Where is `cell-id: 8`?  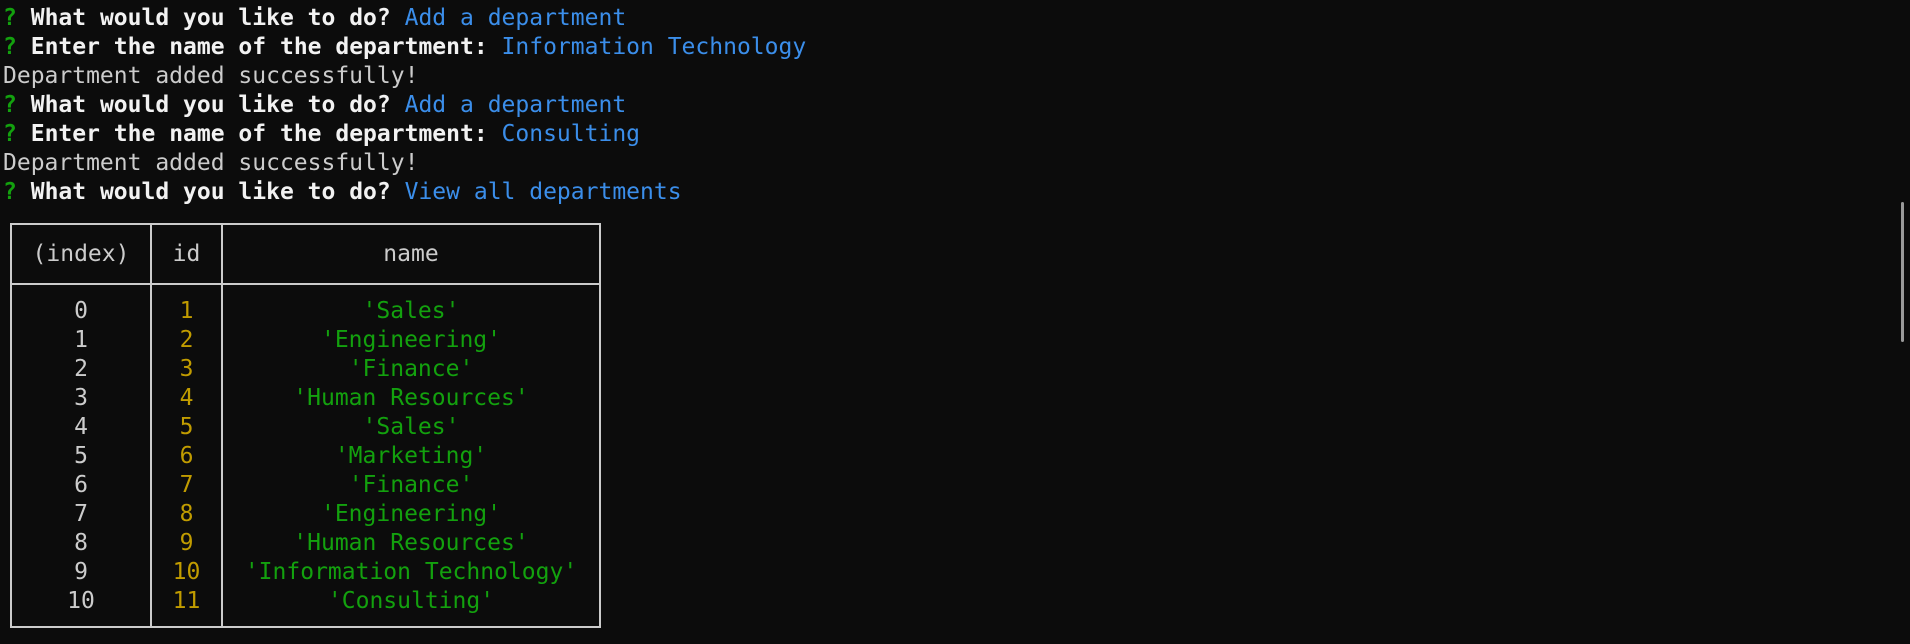 cell-id: 8 is located at coordinates (186, 514).